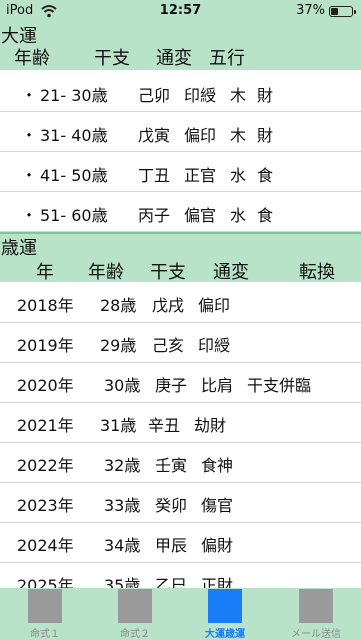  What do you see at coordinates (180, 46) in the screenshot?
I see `daiun-header: 大運 年齢 干支 通変 五行` at bounding box center [180, 46].